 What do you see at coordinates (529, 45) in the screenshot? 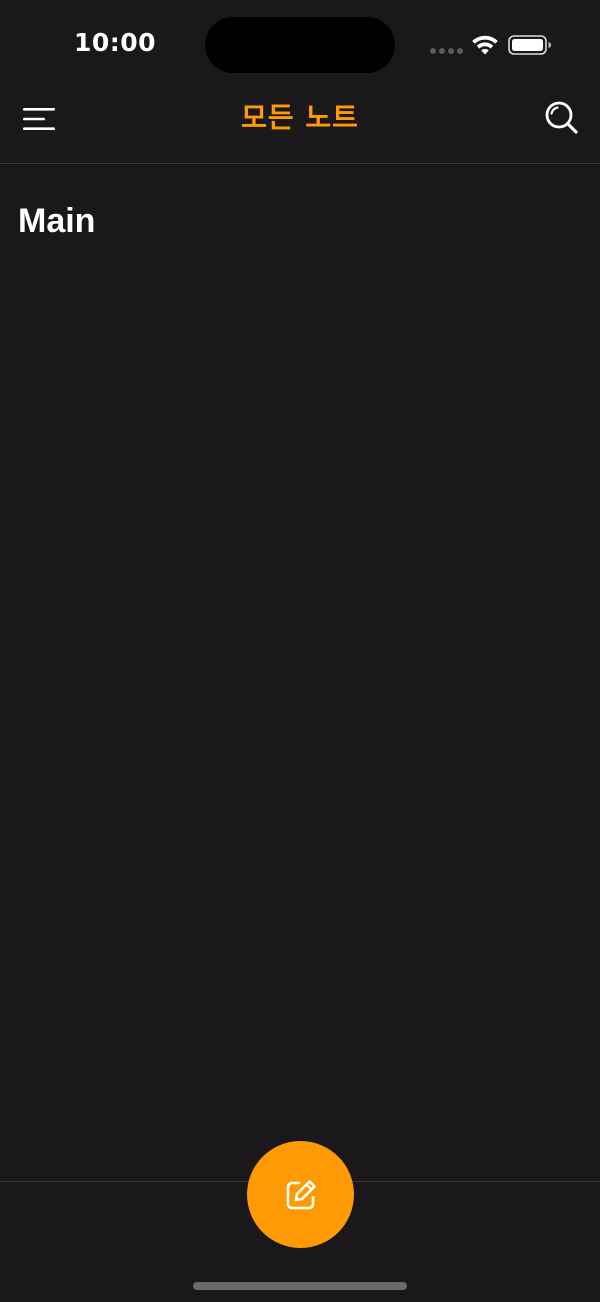
I see `battery-icon` at bounding box center [529, 45].